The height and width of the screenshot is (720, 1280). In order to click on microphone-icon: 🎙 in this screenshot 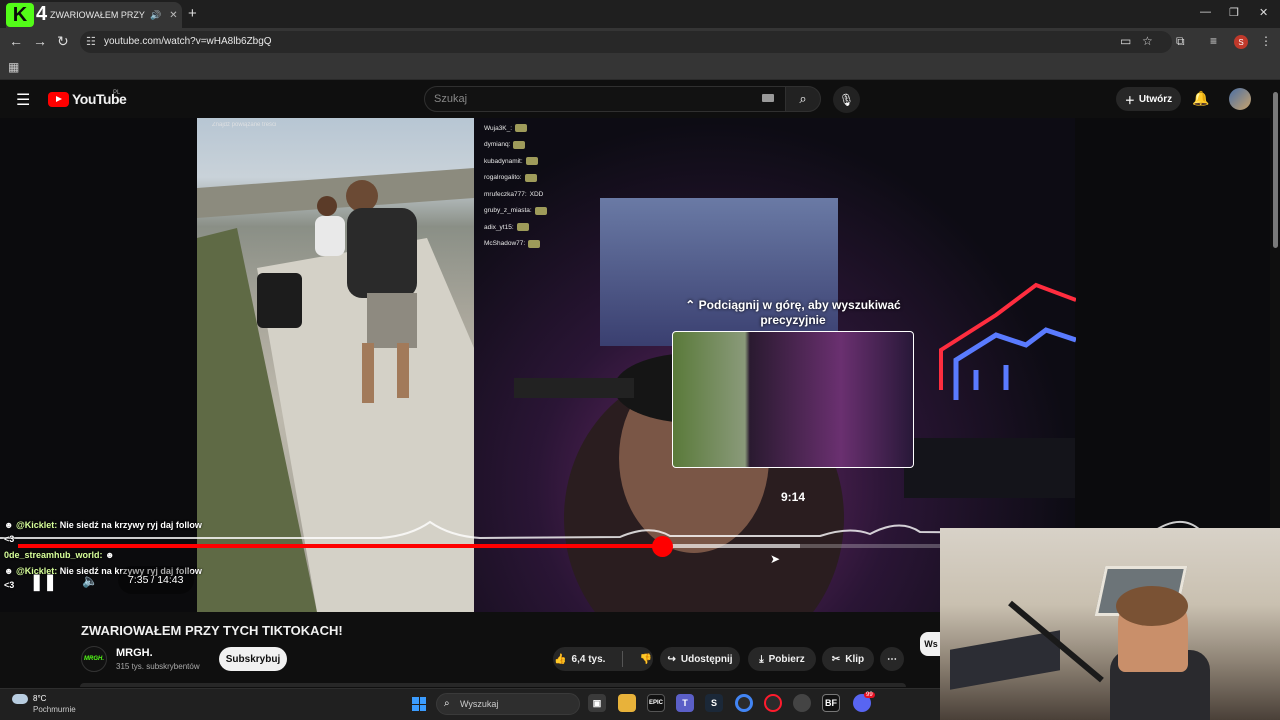, I will do `click(846, 99)`.